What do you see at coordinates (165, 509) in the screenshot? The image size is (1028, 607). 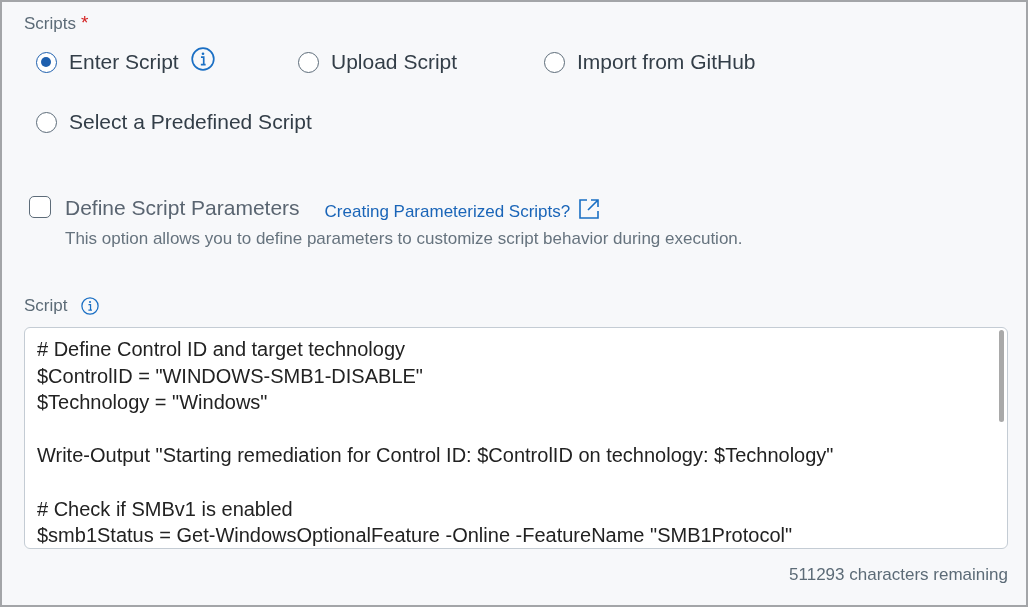 I see `code-line: # Check if SMBv1 is enabled` at bounding box center [165, 509].